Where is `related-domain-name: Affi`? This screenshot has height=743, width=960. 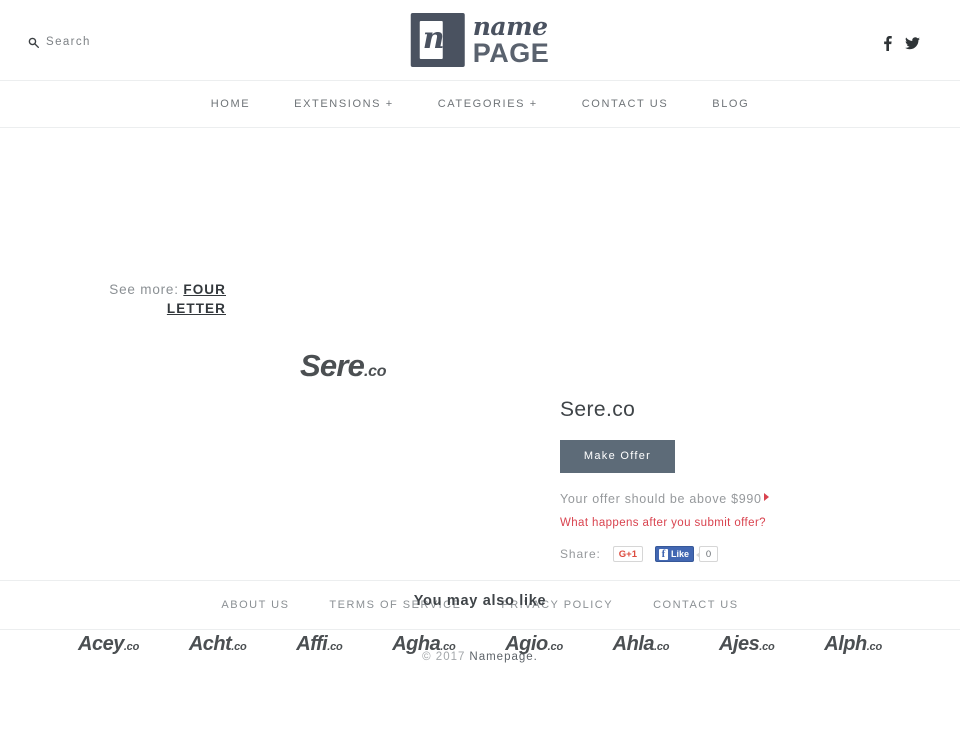 related-domain-name: Affi is located at coordinates (312, 644).